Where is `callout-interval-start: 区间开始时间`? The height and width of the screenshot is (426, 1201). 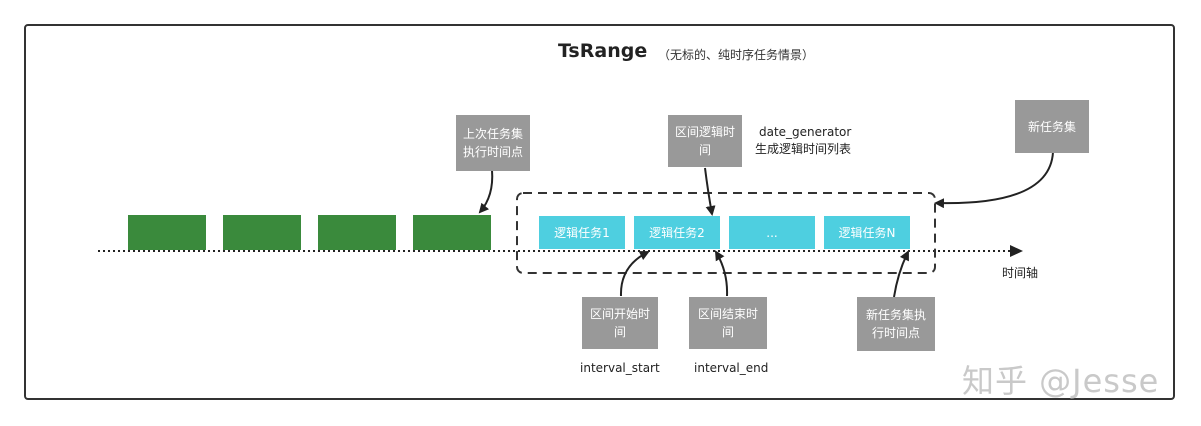
callout-interval-start: 区间开始时间 is located at coordinates (620, 323).